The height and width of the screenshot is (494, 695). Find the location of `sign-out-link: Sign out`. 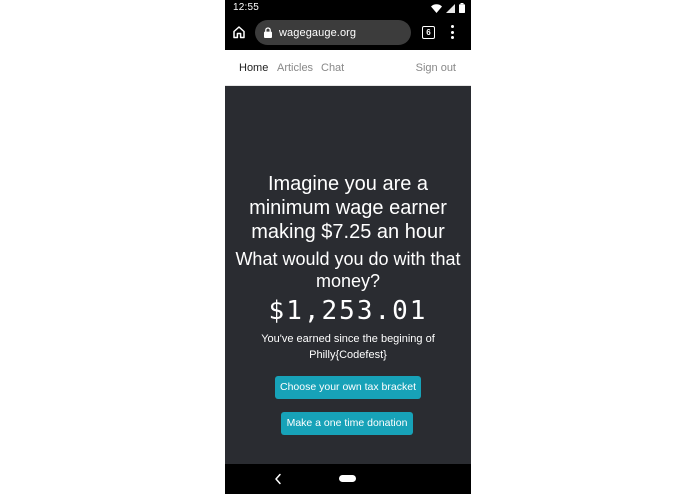

sign-out-link: Sign out is located at coordinates (436, 68).